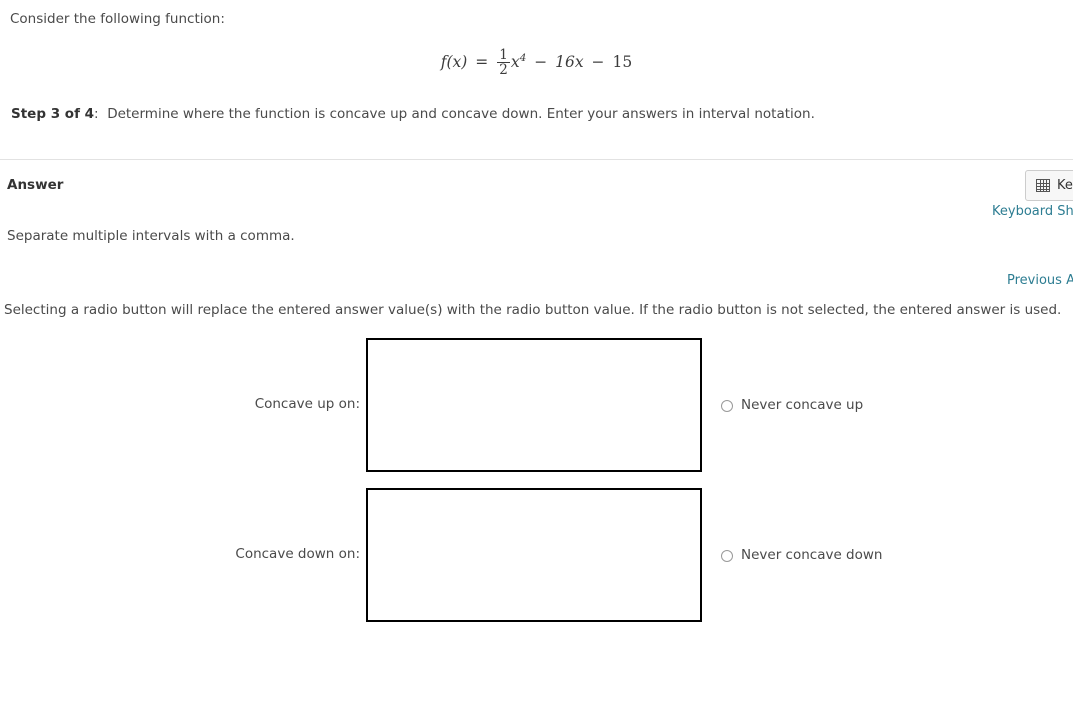 The image size is (1073, 707). Describe the element at coordinates (536, 159) in the screenshot. I see `section-divider` at that location.